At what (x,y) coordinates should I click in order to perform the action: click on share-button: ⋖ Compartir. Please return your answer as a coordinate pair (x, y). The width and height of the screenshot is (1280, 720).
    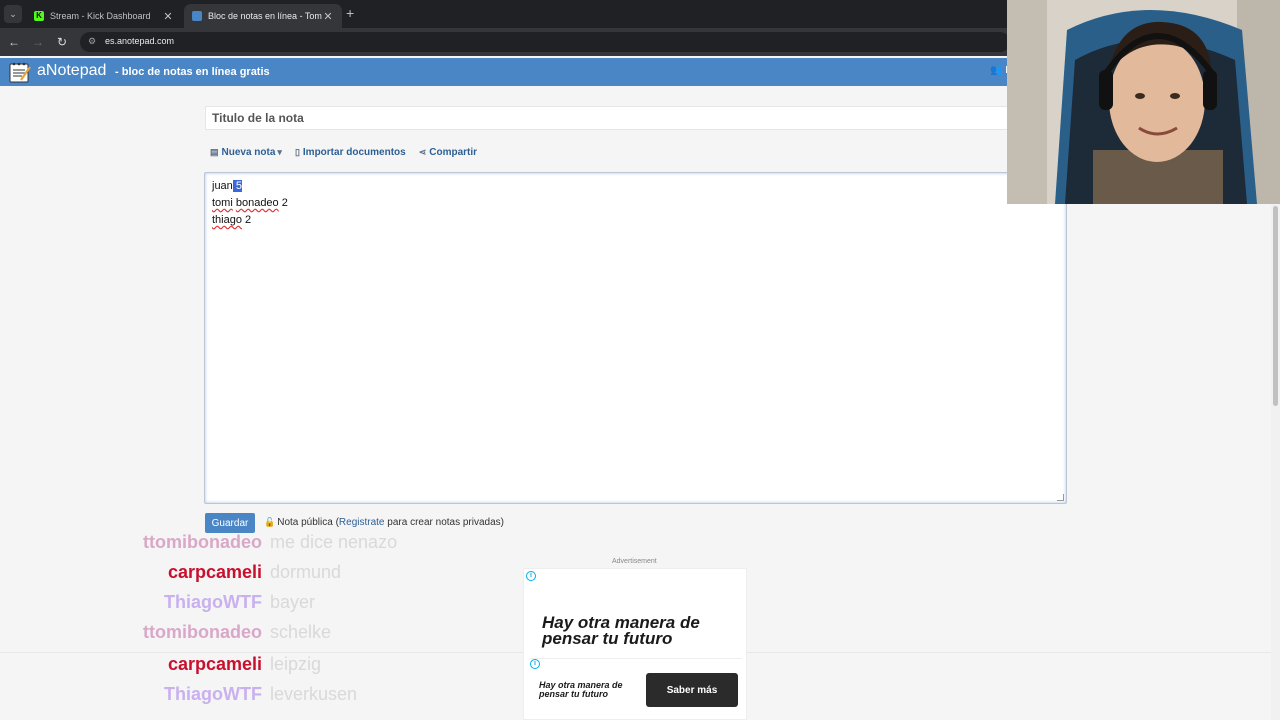
    Looking at the image, I should click on (448, 152).